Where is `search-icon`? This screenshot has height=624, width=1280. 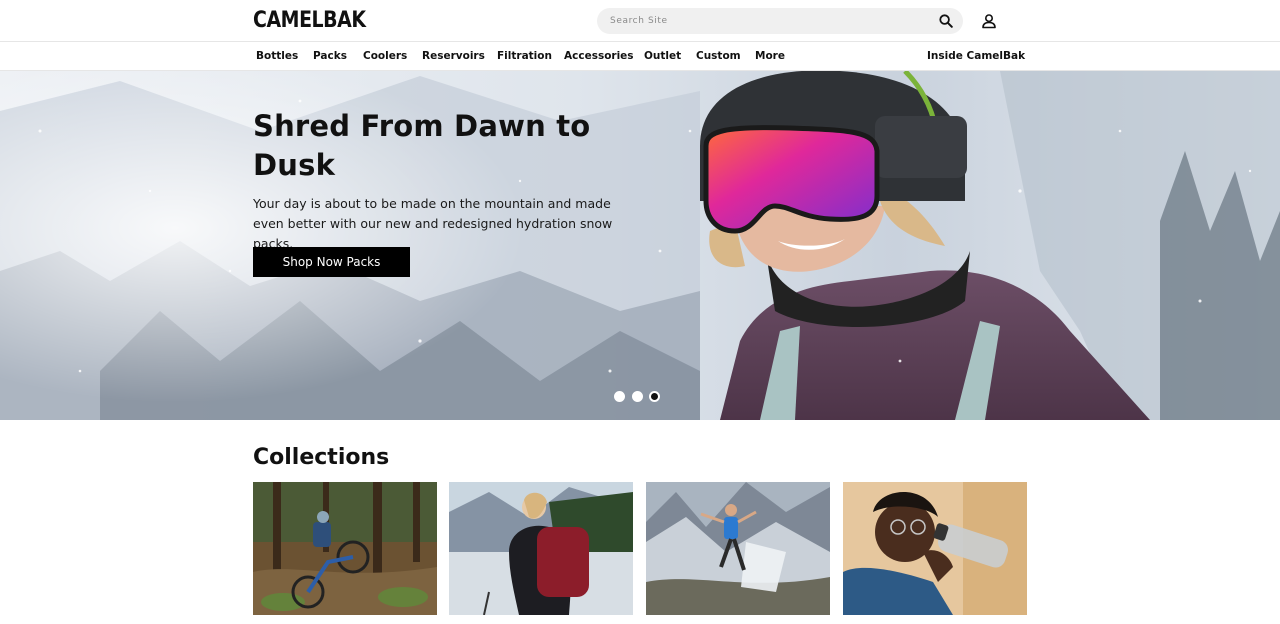
search-icon is located at coordinates (946, 21).